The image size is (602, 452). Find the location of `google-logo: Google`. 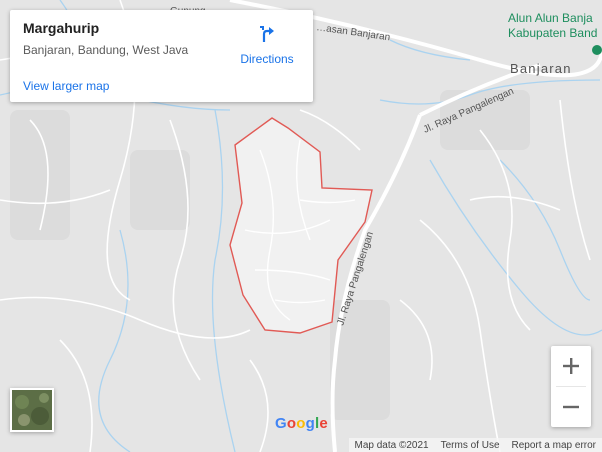

google-logo: Google is located at coordinates (301, 423).